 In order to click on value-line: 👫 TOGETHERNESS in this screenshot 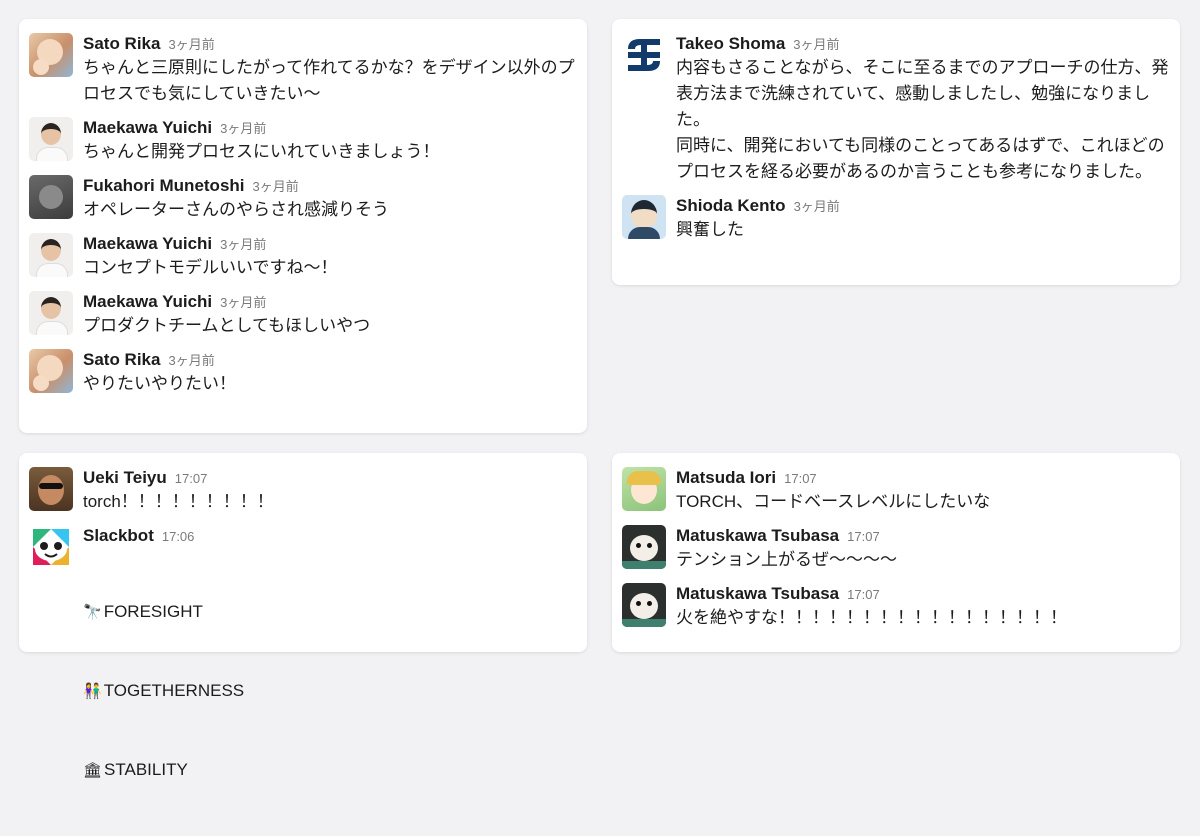, I will do `click(330, 691)`.